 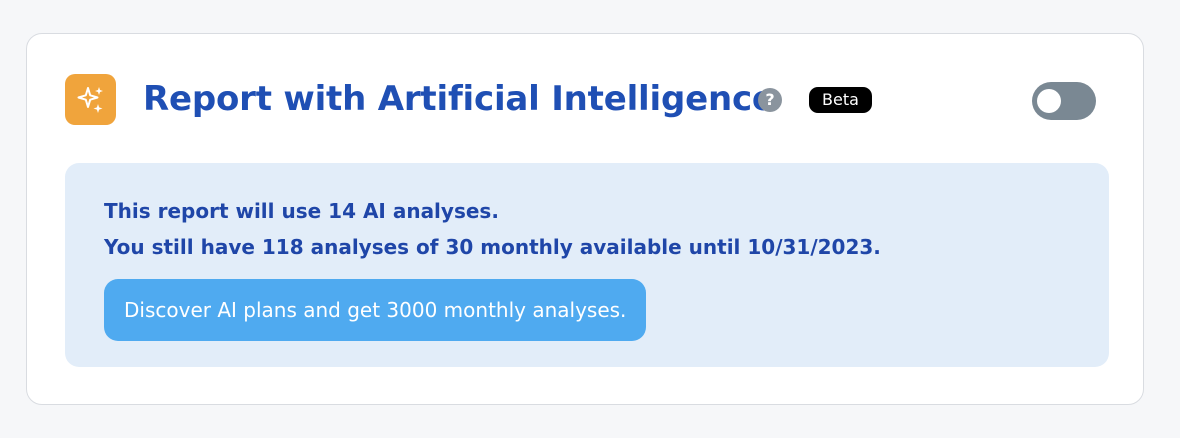 What do you see at coordinates (1064, 101) in the screenshot?
I see `ai-report-toggle` at bounding box center [1064, 101].